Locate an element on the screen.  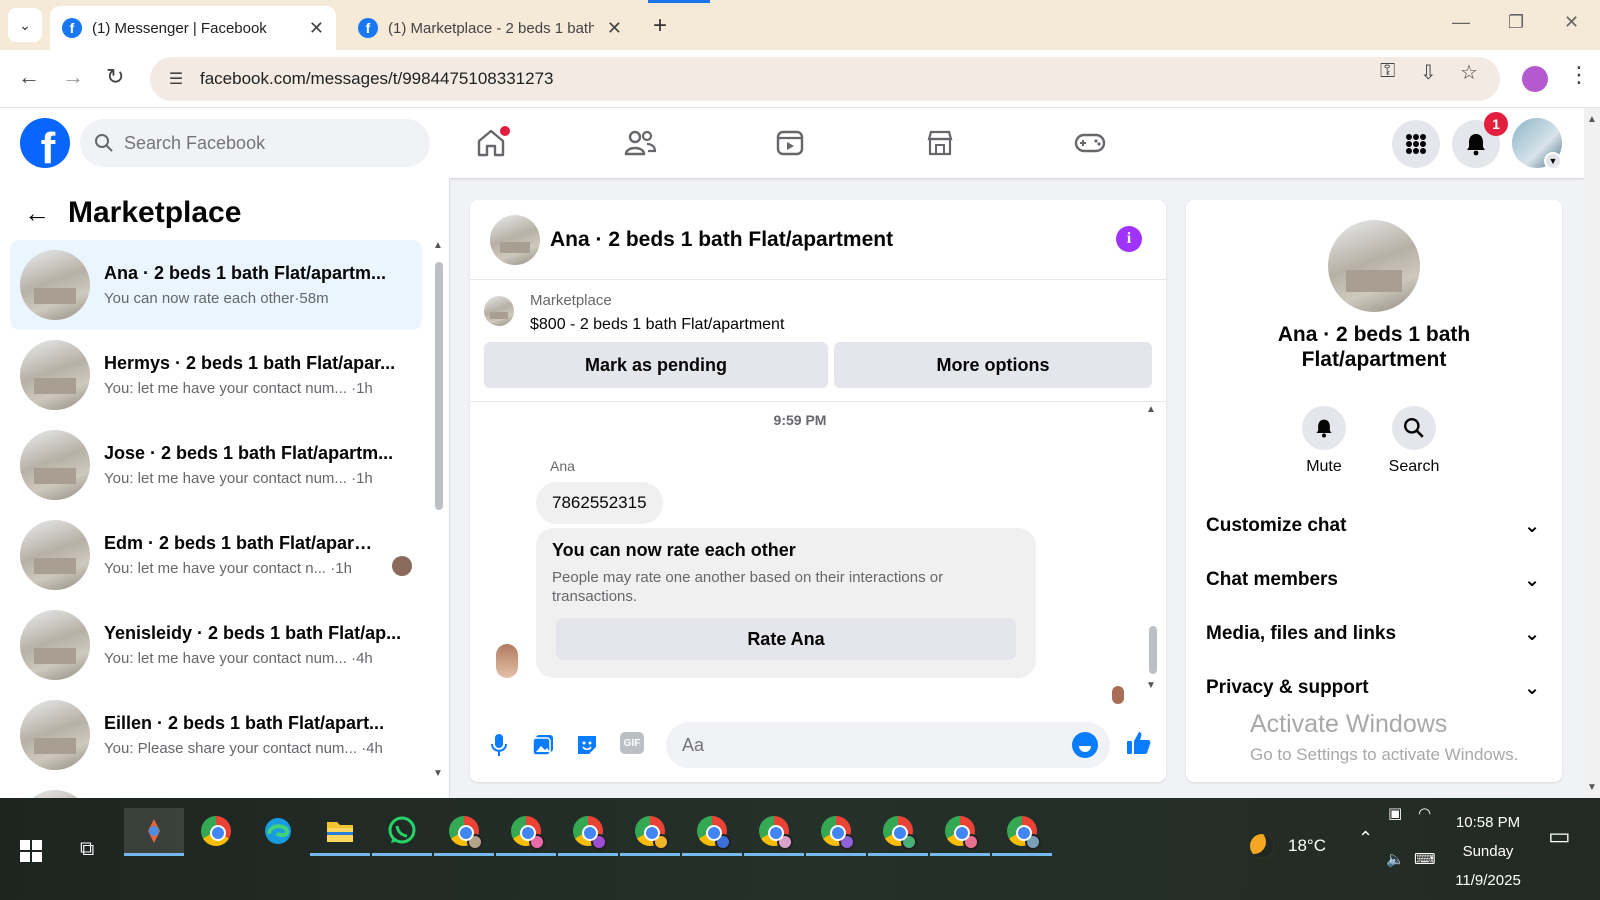
taskbar-app-active is located at coordinates (154, 832).